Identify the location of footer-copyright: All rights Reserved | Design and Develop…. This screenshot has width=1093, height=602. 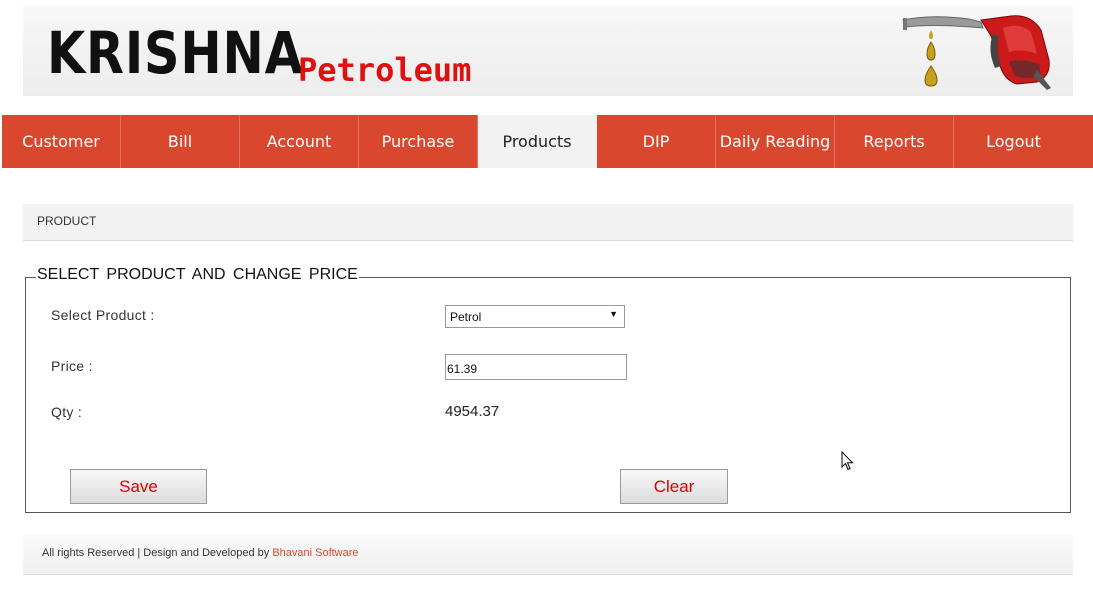
(157, 553).